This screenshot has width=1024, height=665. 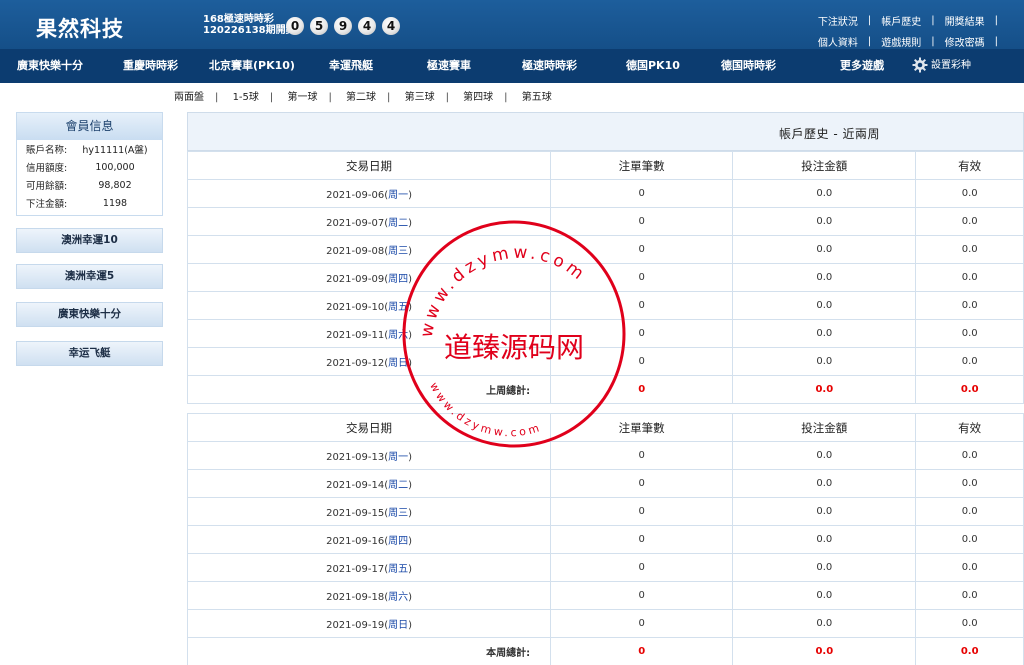 I want to click on link-game-rules: 遊戲規則, so click(x=901, y=41).